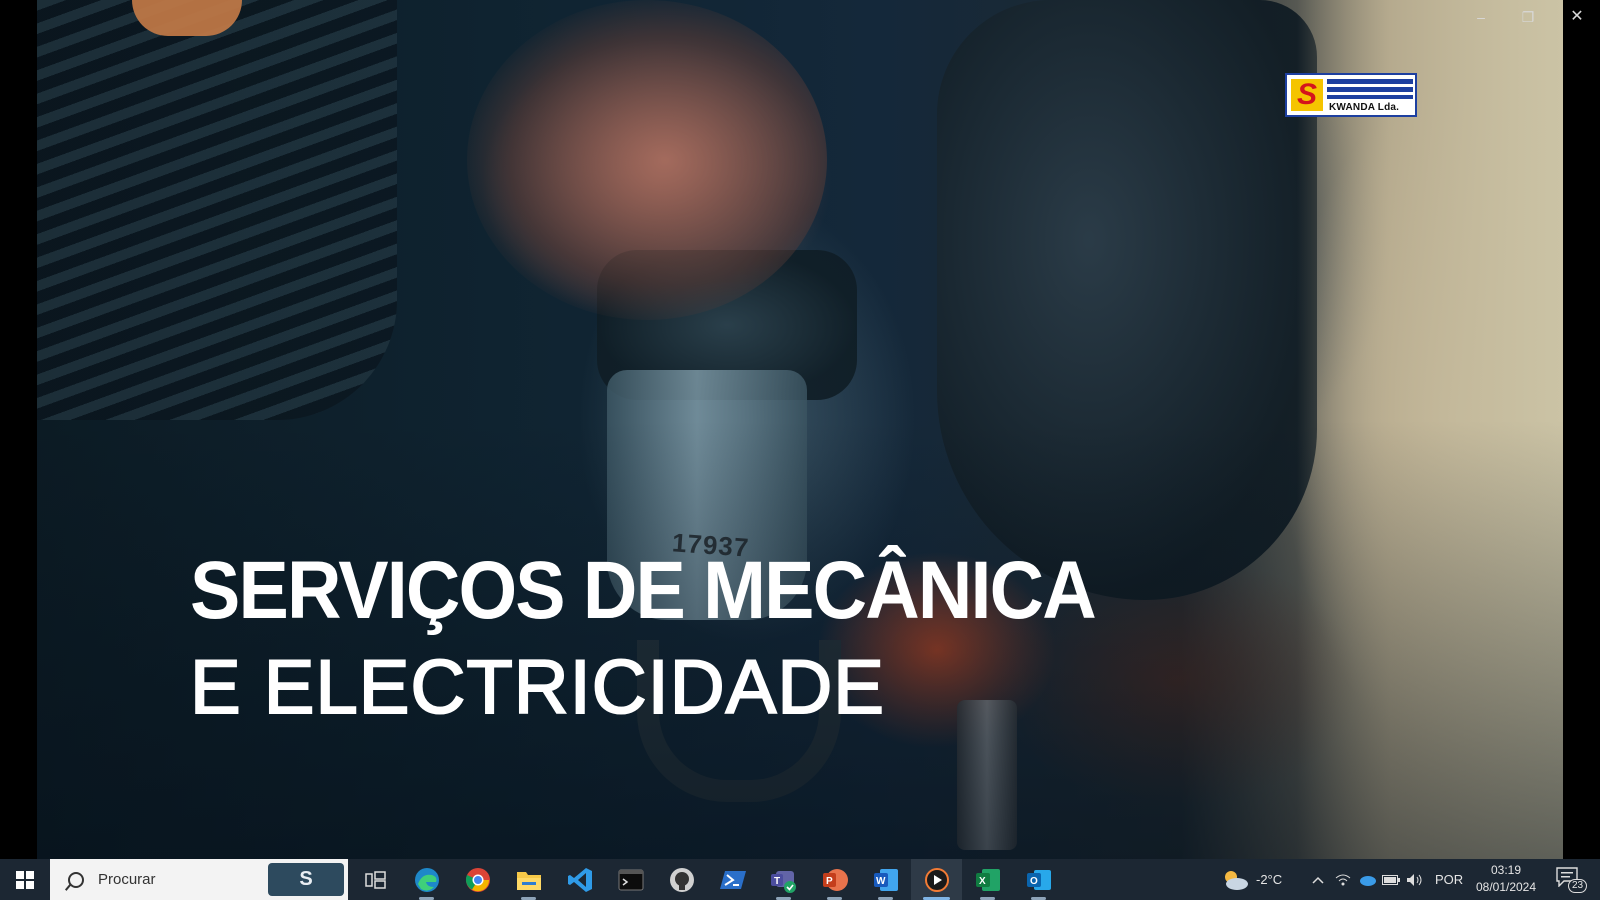 Image resolution: width=1600 pixels, height=900 pixels. I want to click on search-placeholder: Procurar, so click(127, 879).